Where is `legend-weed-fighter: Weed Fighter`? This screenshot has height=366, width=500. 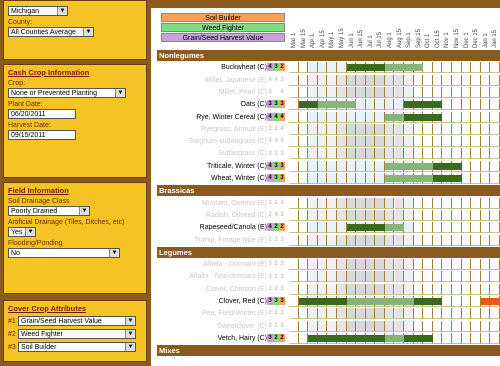 legend-weed-fighter: Weed Fighter is located at coordinates (223, 27).